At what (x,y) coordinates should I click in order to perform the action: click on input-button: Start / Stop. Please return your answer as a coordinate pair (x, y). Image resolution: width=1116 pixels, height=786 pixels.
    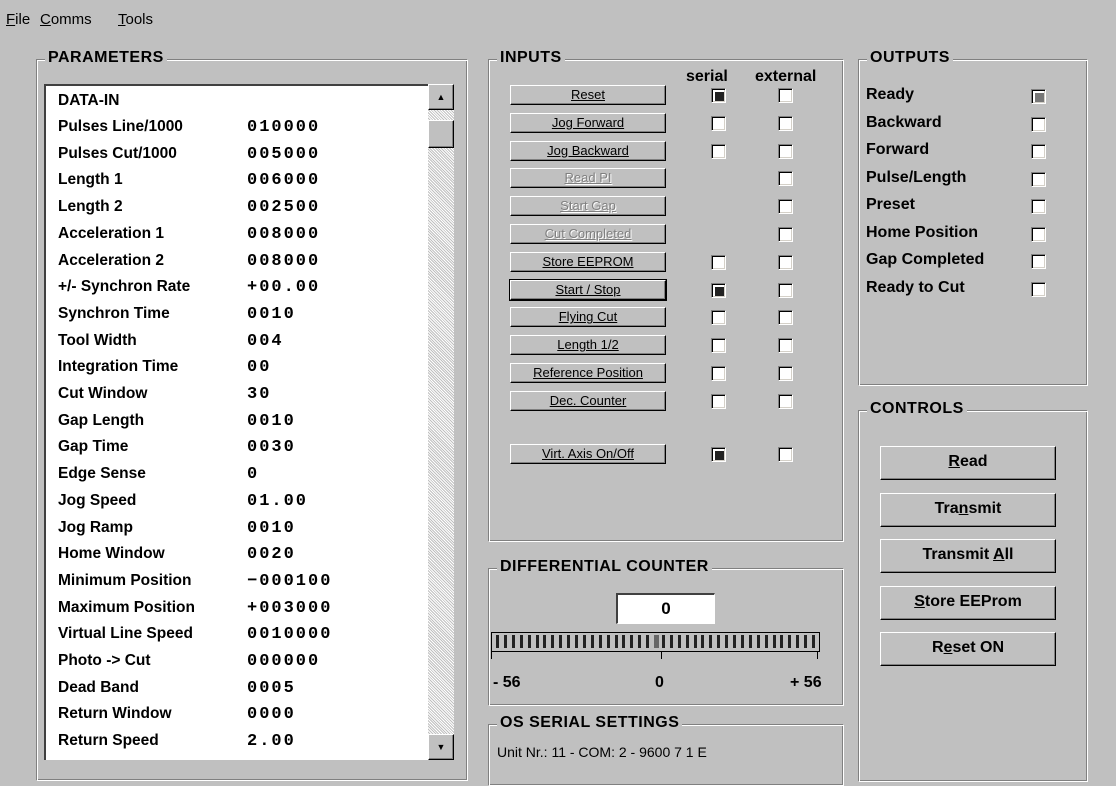
    Looking at the image, I should click on (588, 289).